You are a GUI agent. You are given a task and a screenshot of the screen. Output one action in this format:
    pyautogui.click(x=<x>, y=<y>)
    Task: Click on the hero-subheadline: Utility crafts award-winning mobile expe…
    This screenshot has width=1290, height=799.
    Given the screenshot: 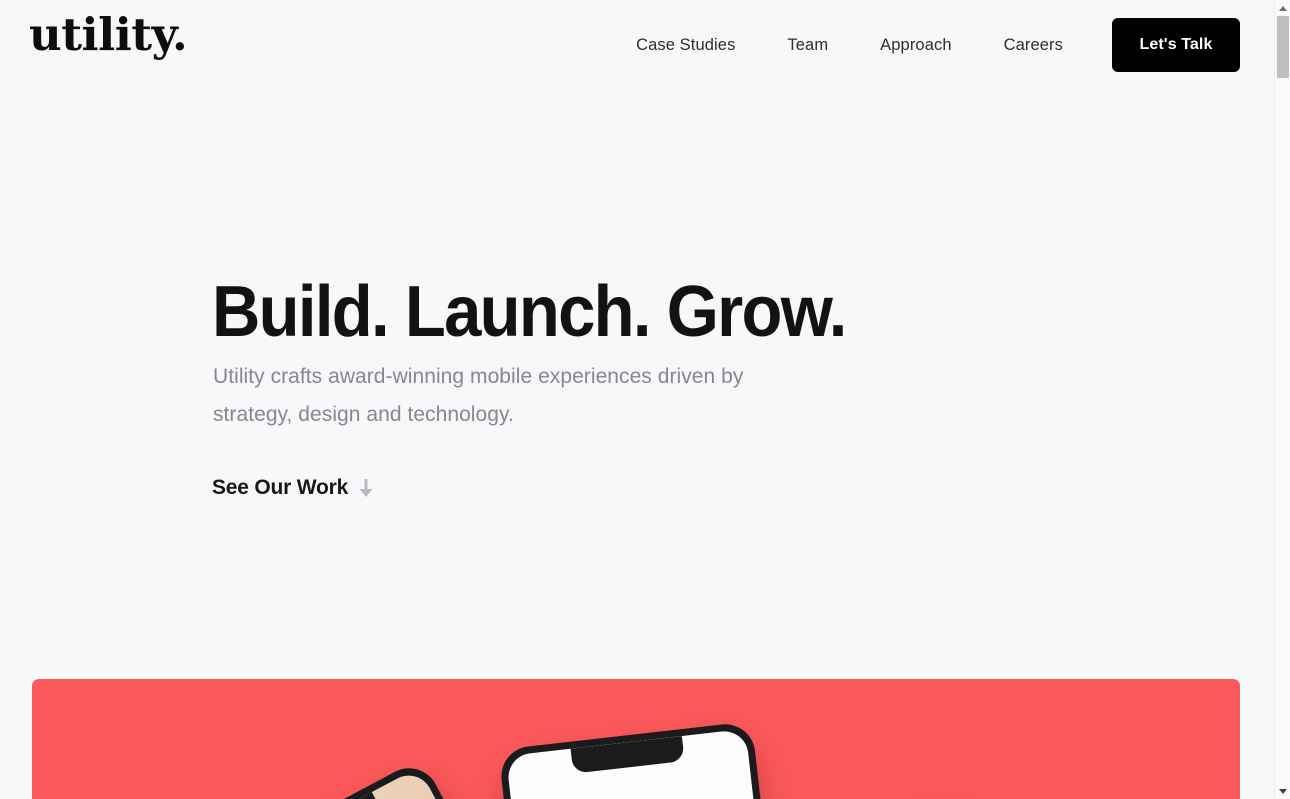 What is the action you would take?
    pyautogui.click(x=478, y=395)
    